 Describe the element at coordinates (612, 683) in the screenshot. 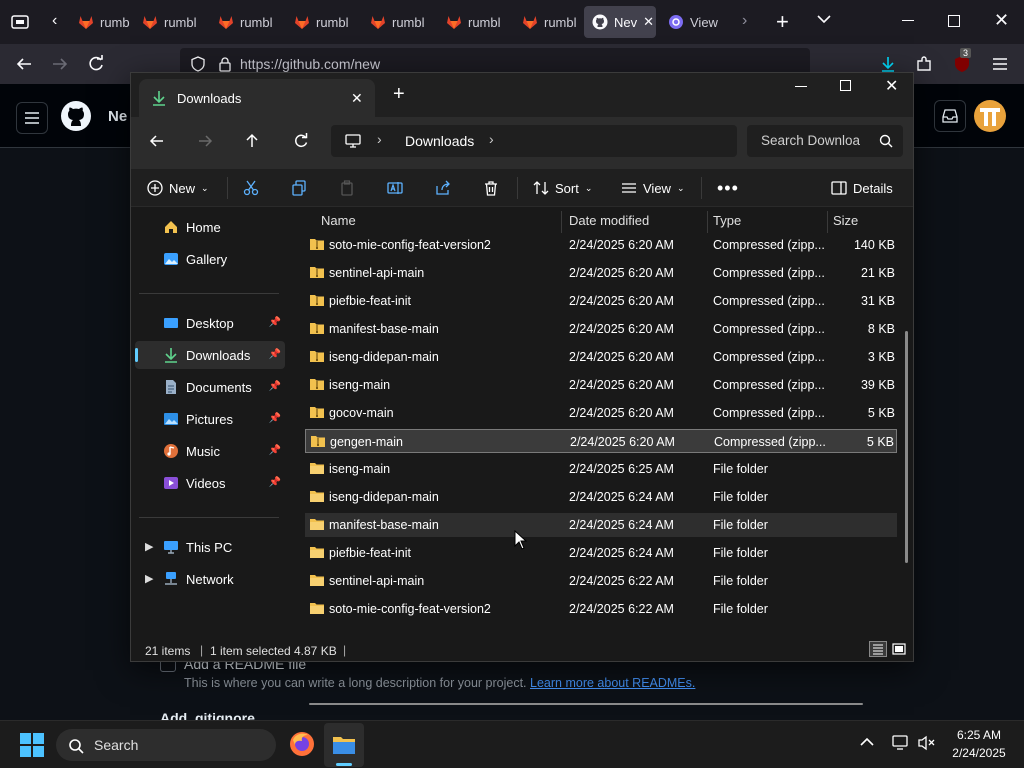

I see `learn-more-readmes-link: Learn more about READMEs.` at that location.